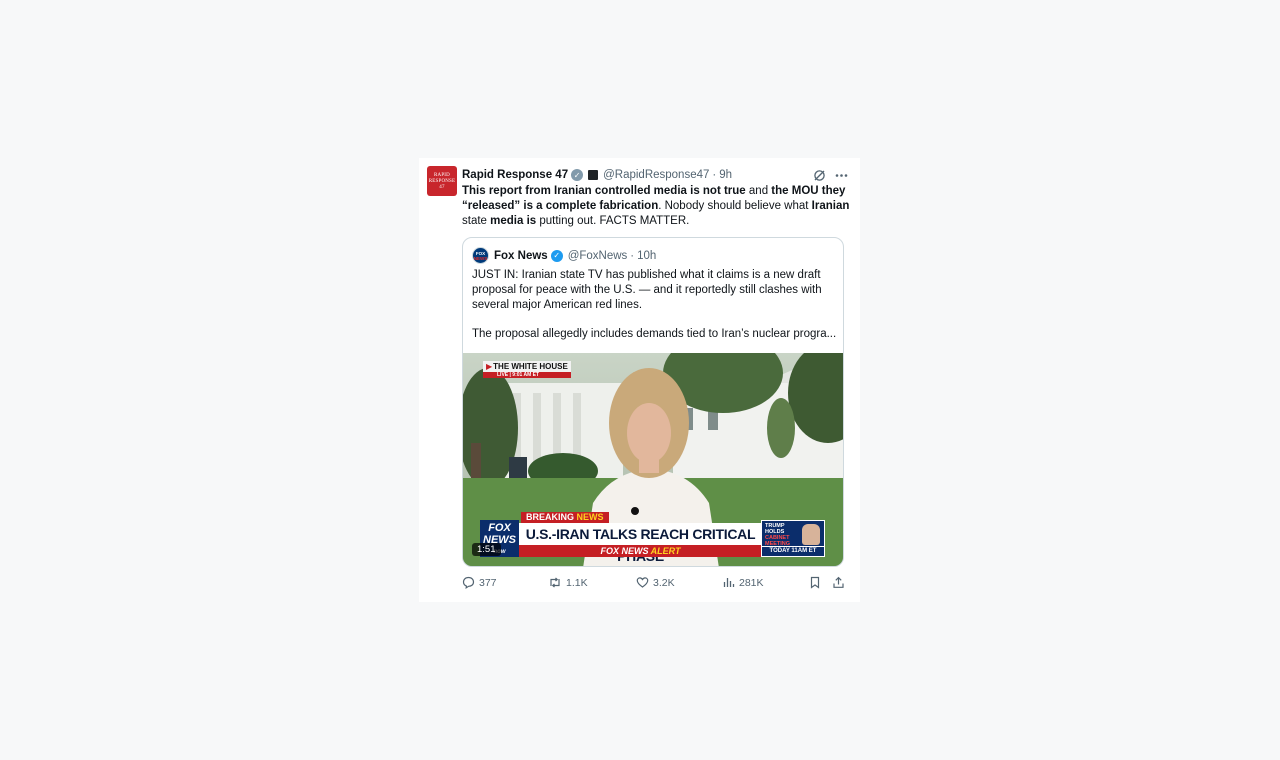  I want to click on reply-count: 377, so click(488, 582).